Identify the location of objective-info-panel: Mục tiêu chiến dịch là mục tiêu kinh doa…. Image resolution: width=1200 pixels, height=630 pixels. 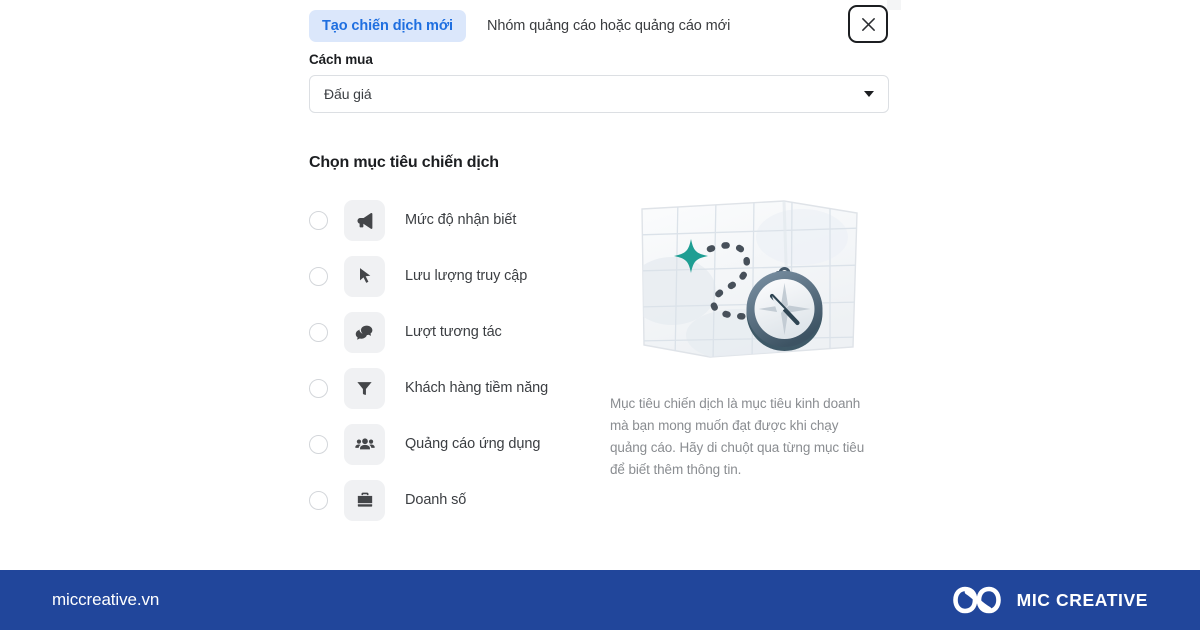
(744, 360).